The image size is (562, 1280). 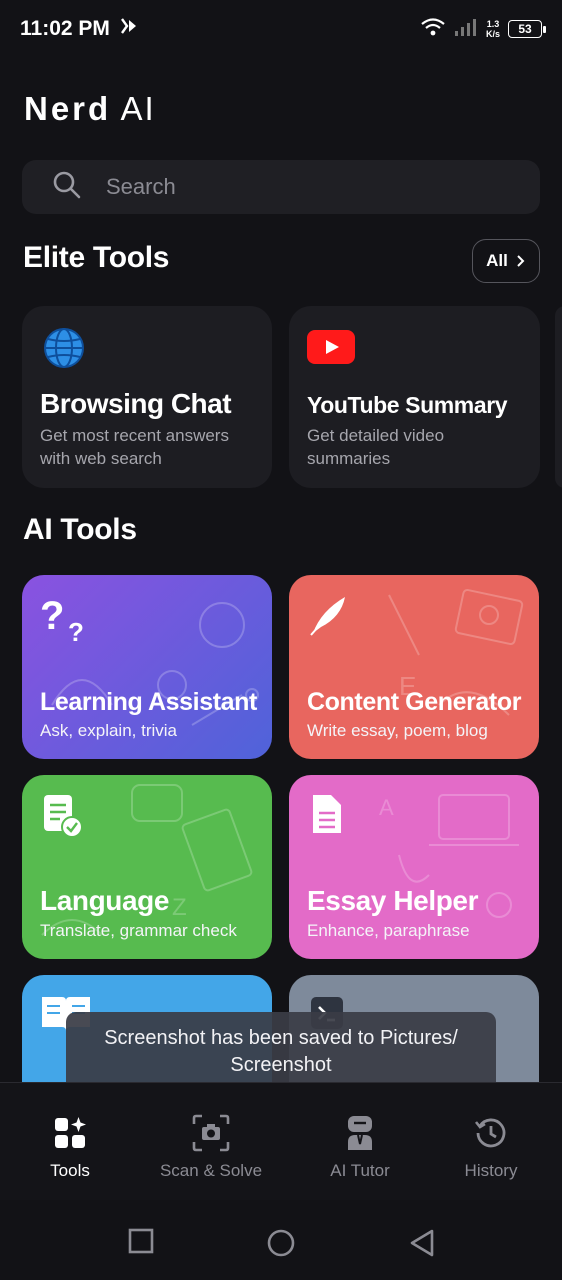 I want to click on nav-label: AI Tutor, so click(x=360, y=1170).